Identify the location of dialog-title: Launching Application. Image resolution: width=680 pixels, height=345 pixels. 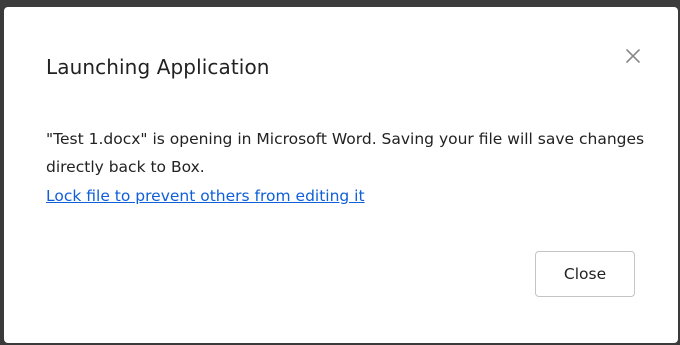
(158, 67).